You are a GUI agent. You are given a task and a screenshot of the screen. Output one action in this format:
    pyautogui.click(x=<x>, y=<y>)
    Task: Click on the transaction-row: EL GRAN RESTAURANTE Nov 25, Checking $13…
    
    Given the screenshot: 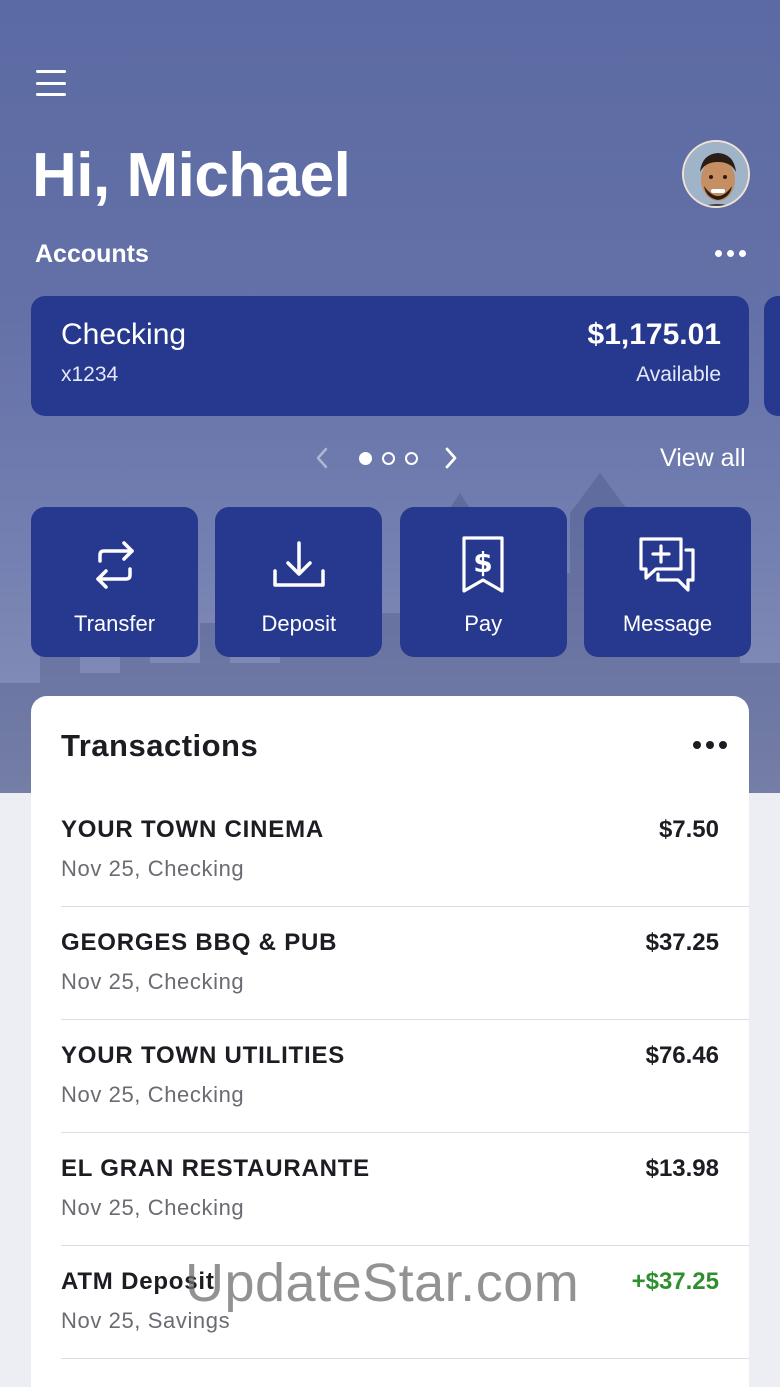 What is the action you would take?
    pyautogui.click(x=405, y=1189)
    